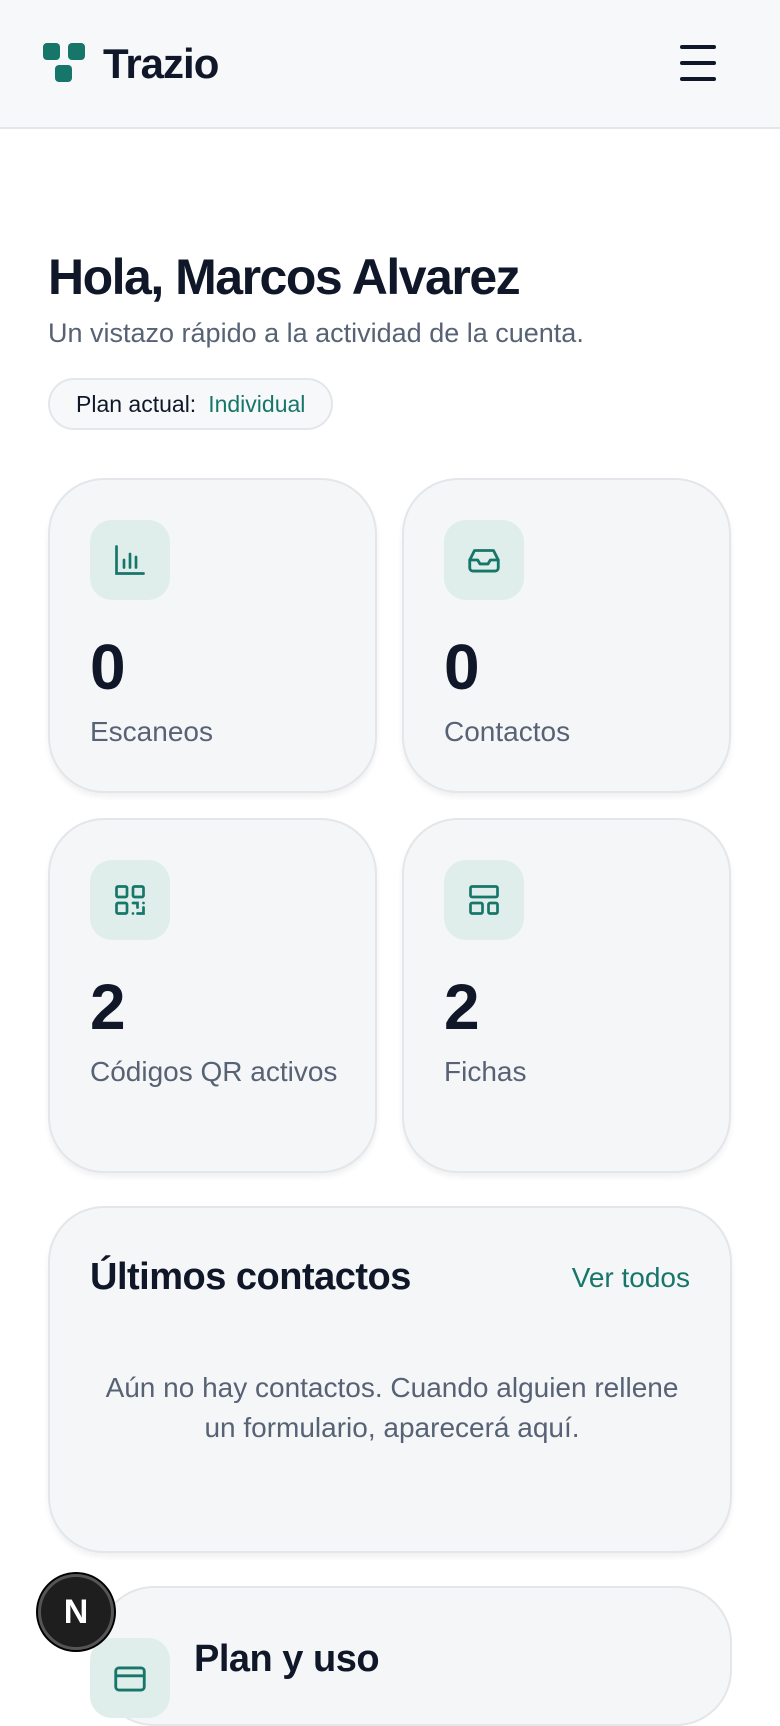  Describe the element at coordinates (130, 560) in the screenshot. I see `bar-chart-icon` at that location.